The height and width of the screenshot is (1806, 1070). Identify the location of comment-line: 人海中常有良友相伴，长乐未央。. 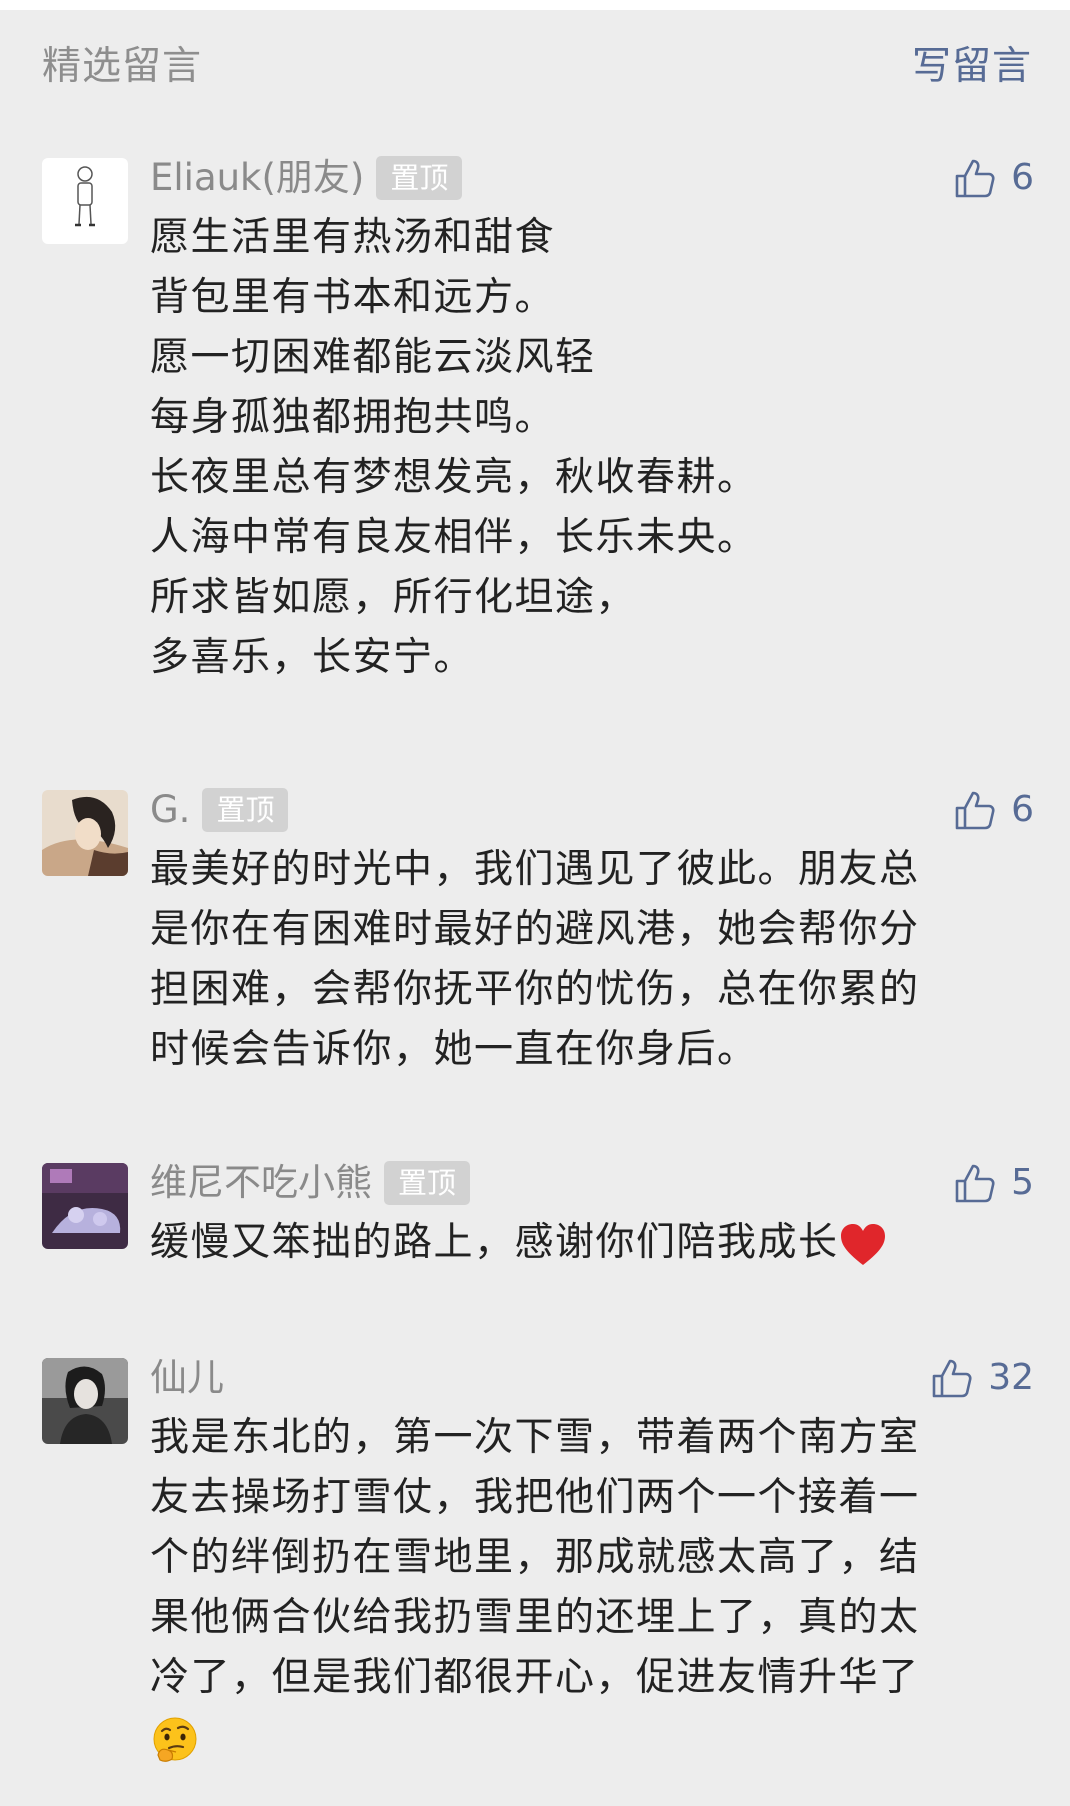
(454, 537).